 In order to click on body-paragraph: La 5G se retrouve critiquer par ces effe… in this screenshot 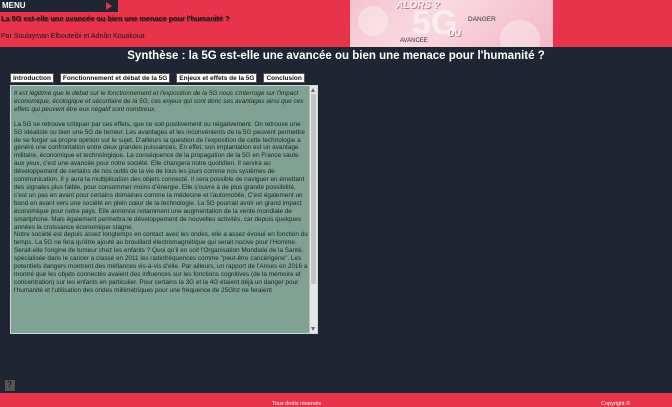, I will do `click(159, 175)`.